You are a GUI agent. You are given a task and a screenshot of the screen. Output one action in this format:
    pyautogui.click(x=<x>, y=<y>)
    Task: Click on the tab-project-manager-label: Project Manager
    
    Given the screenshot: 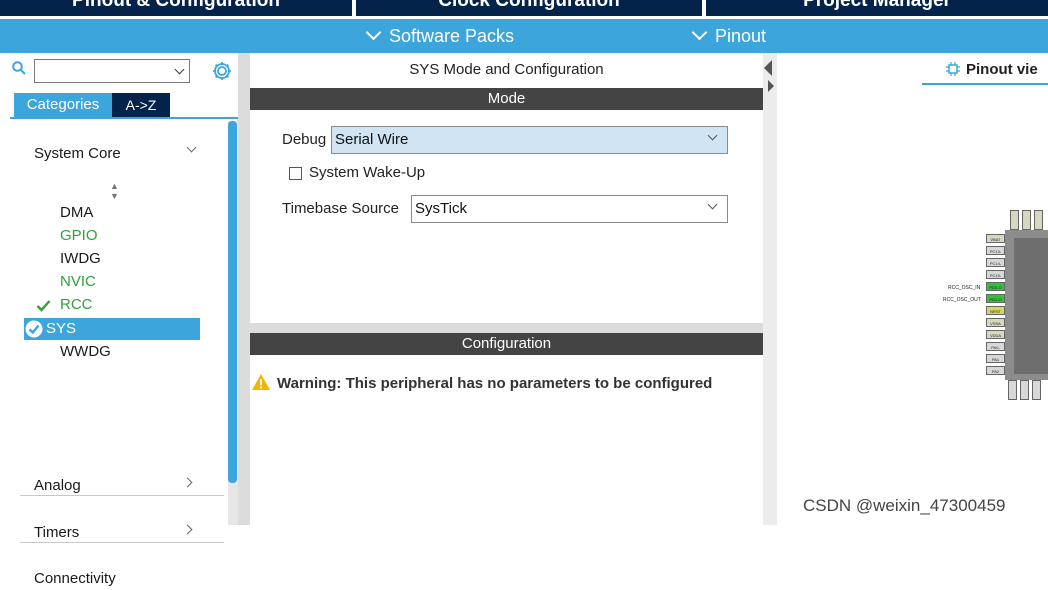 What is the action you would take?
    pyautogui.click(x=877, y=5)
    